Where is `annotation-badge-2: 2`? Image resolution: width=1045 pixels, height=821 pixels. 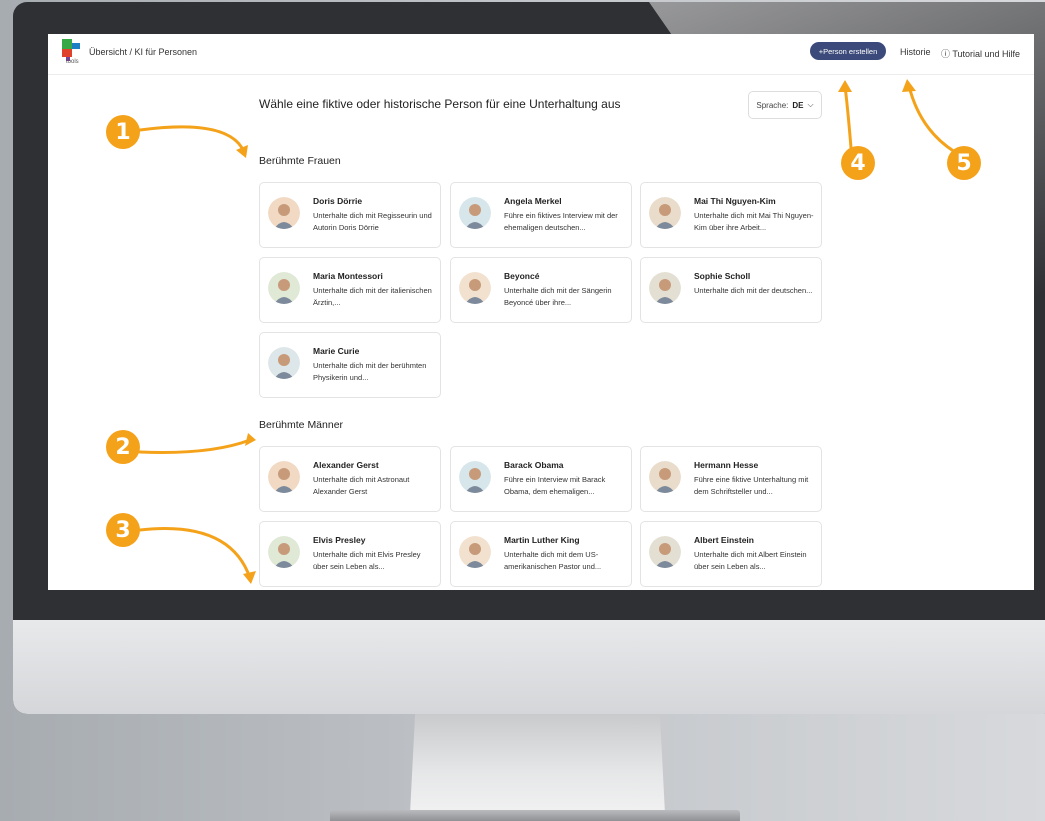 annotation-badge-2: 2 is located at coordinates (123, 447).